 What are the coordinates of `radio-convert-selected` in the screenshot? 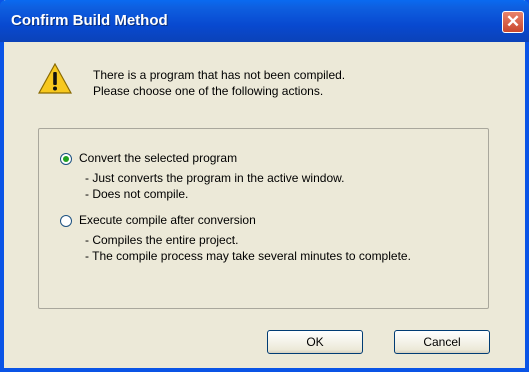 It's located at (66, 159).